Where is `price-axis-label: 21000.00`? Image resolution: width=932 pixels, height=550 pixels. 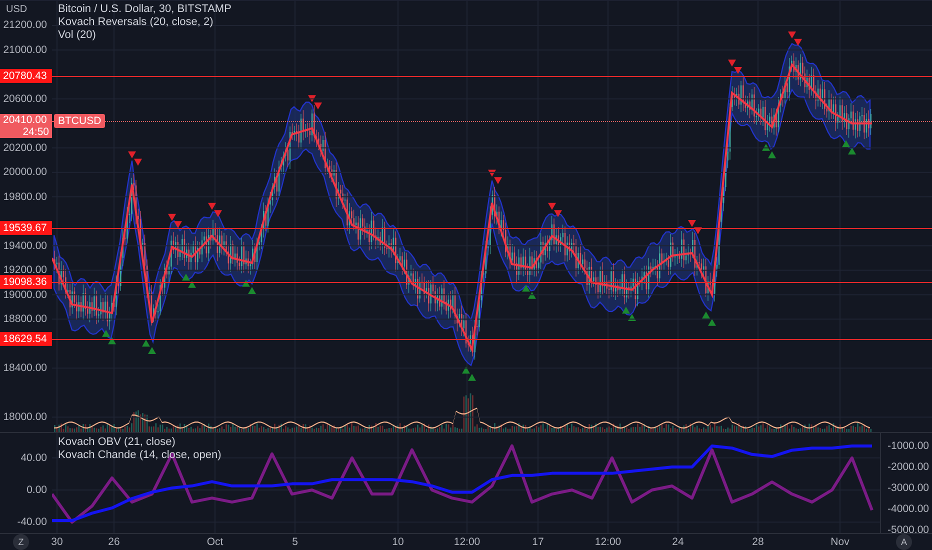 price-axis-label: 21000.00 is located at coordinates (24, 49).